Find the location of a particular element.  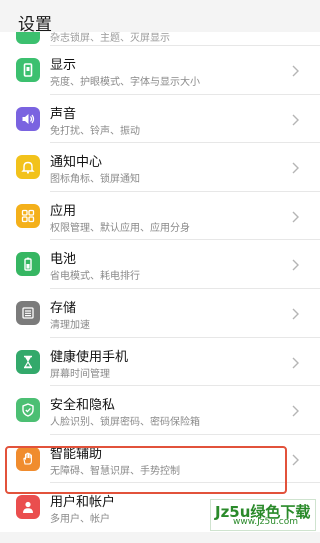

settings-item-label: 显示 is located at coordinates (63, 65).